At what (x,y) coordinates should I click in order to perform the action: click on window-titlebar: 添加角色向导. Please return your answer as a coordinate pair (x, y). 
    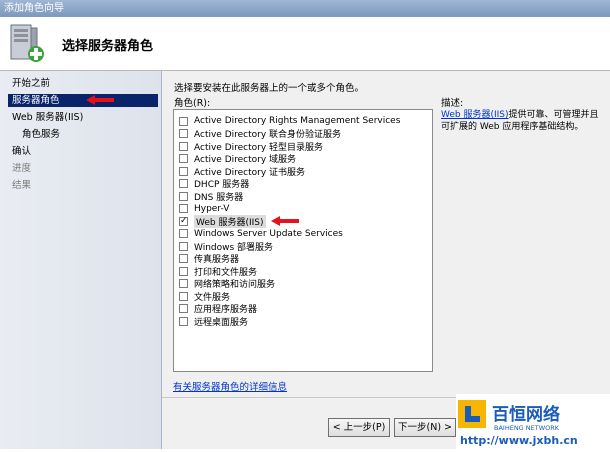
    Looking at the image, I should click on (305, 8).